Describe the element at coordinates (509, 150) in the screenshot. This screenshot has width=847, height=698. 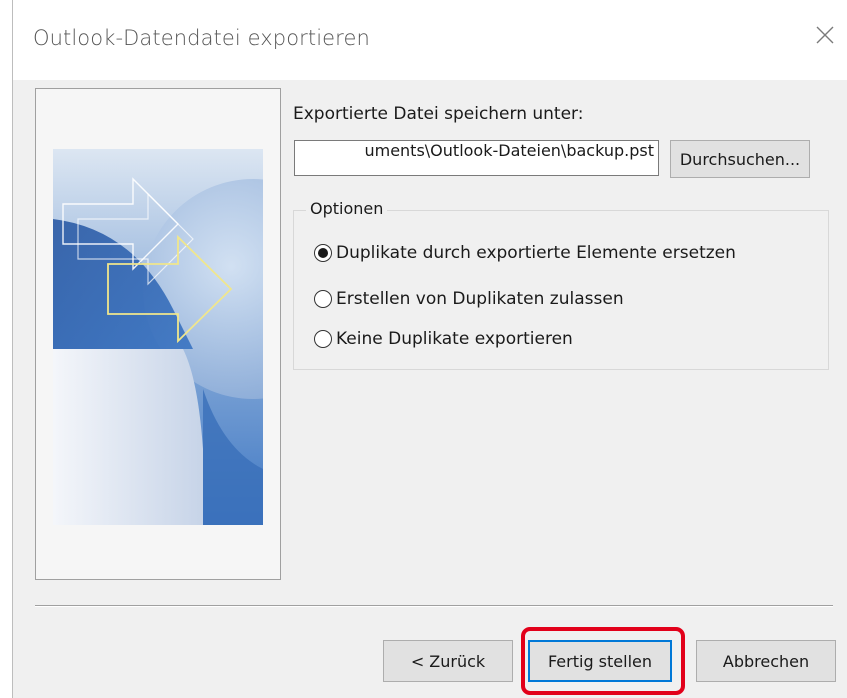
I see `file-path-value: uments\Outlook-Dateien\backup.pst` at that location.